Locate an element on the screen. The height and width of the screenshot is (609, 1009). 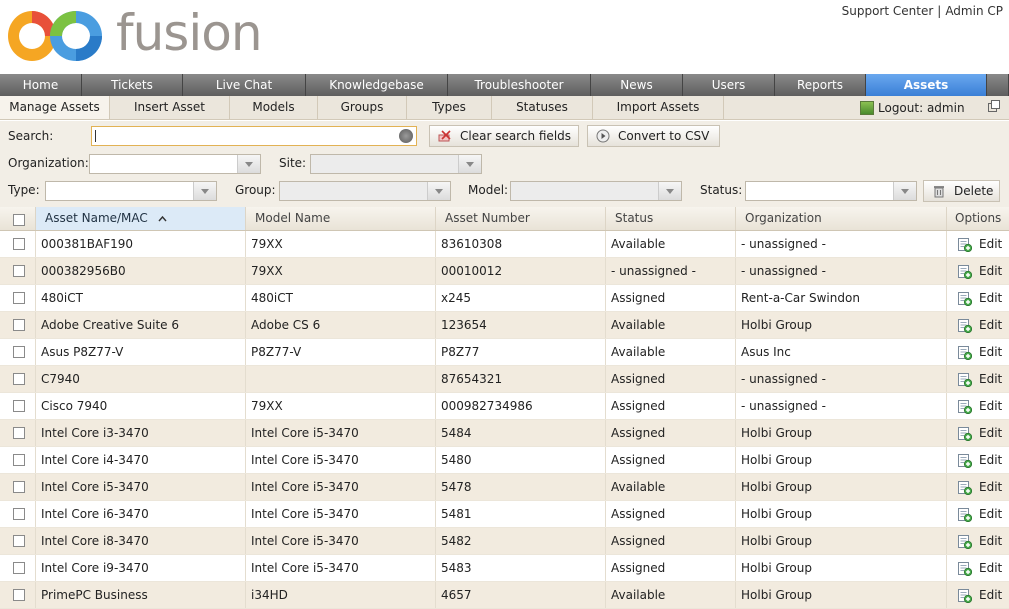
model-select is located at coordinates (596, 191).